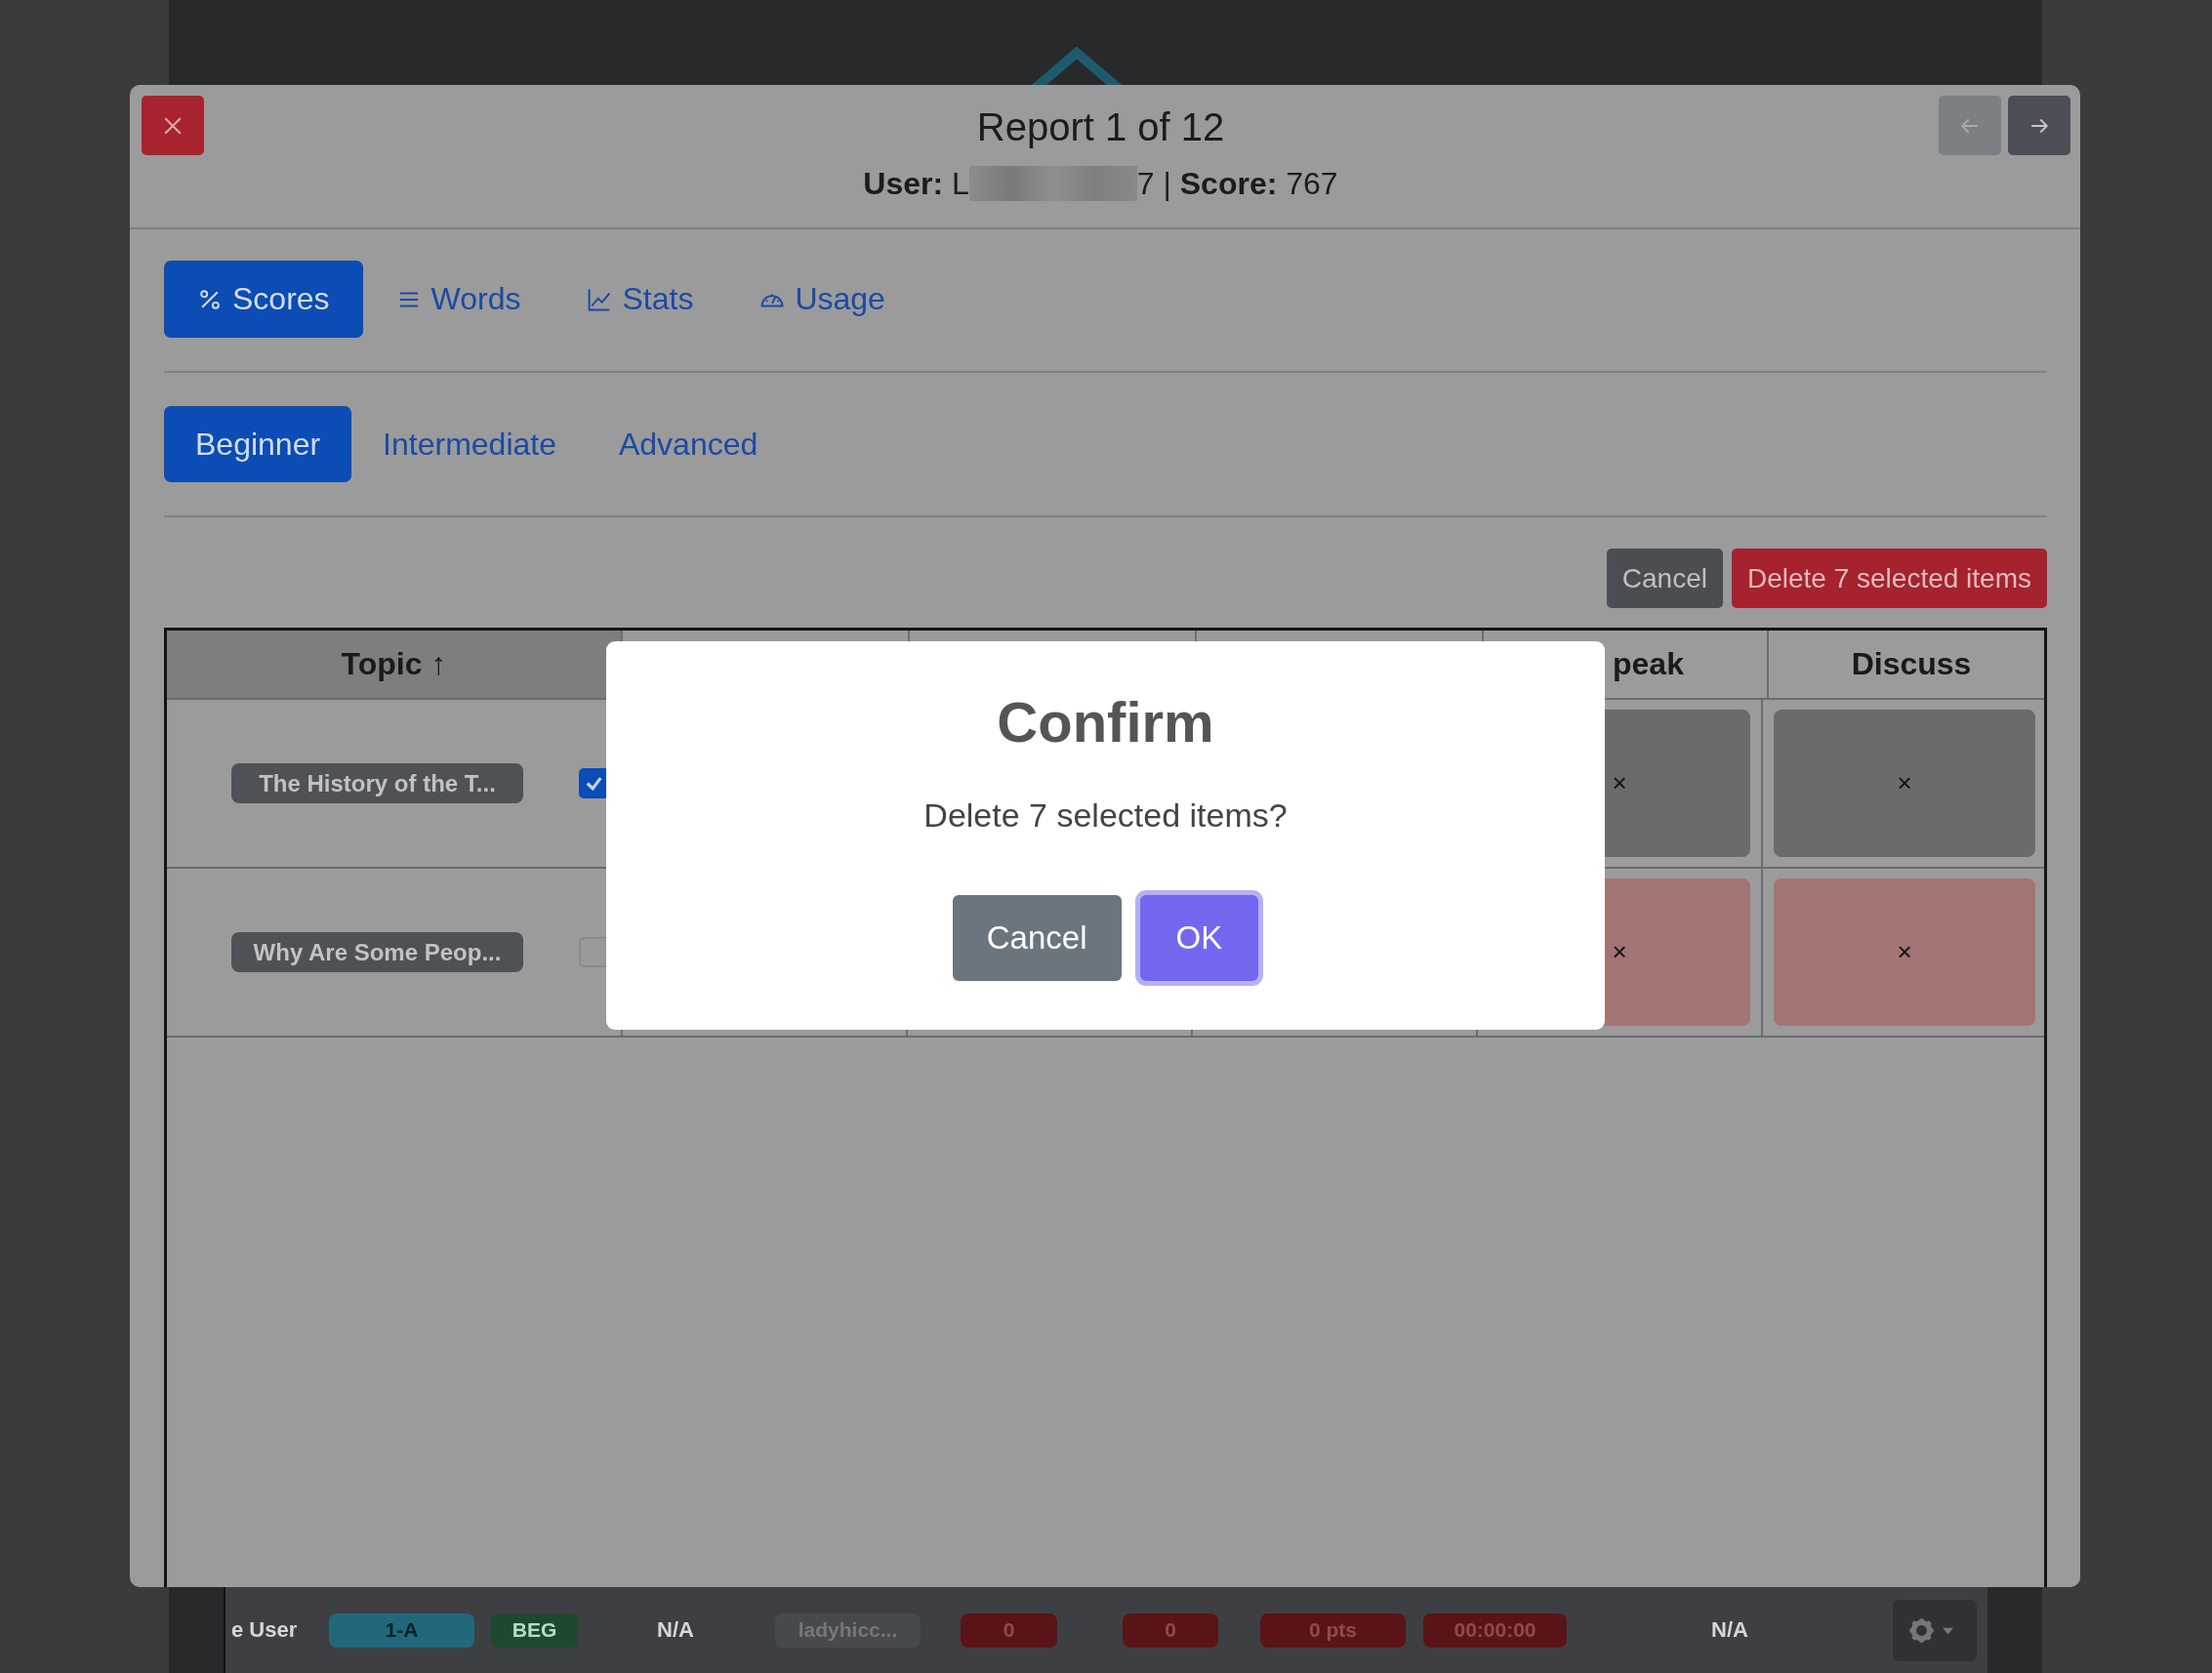  Describe the element at coordinates (173, 125) in the screenshot. I see `close-button` at that location.